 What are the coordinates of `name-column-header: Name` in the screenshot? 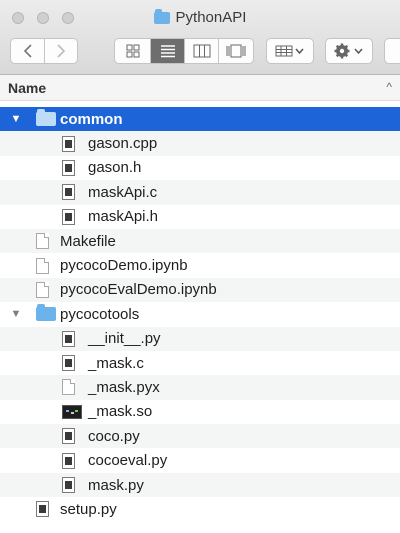 It's located at (27, 88).